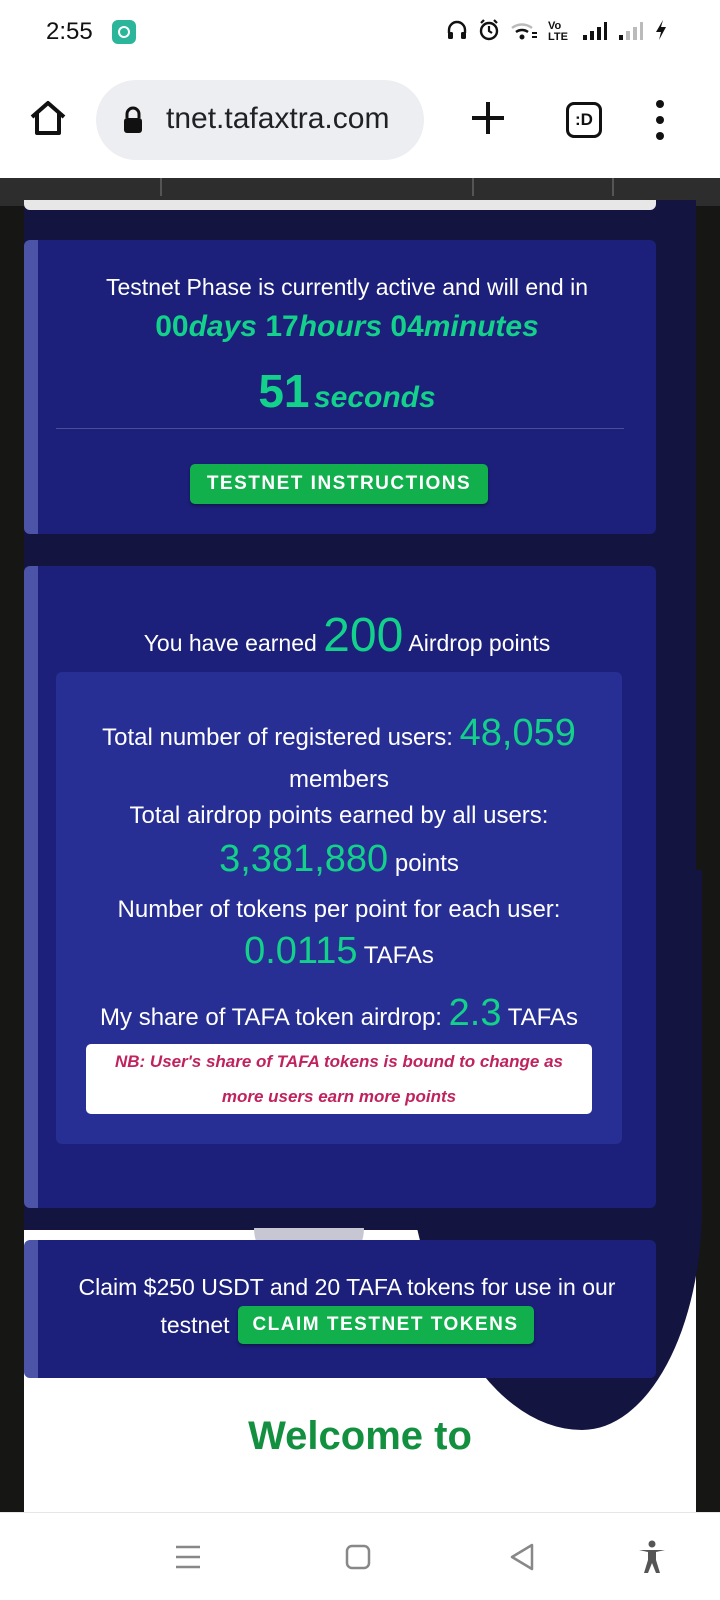  I want to click on claim-line2: testnet, so click(195, 1324).